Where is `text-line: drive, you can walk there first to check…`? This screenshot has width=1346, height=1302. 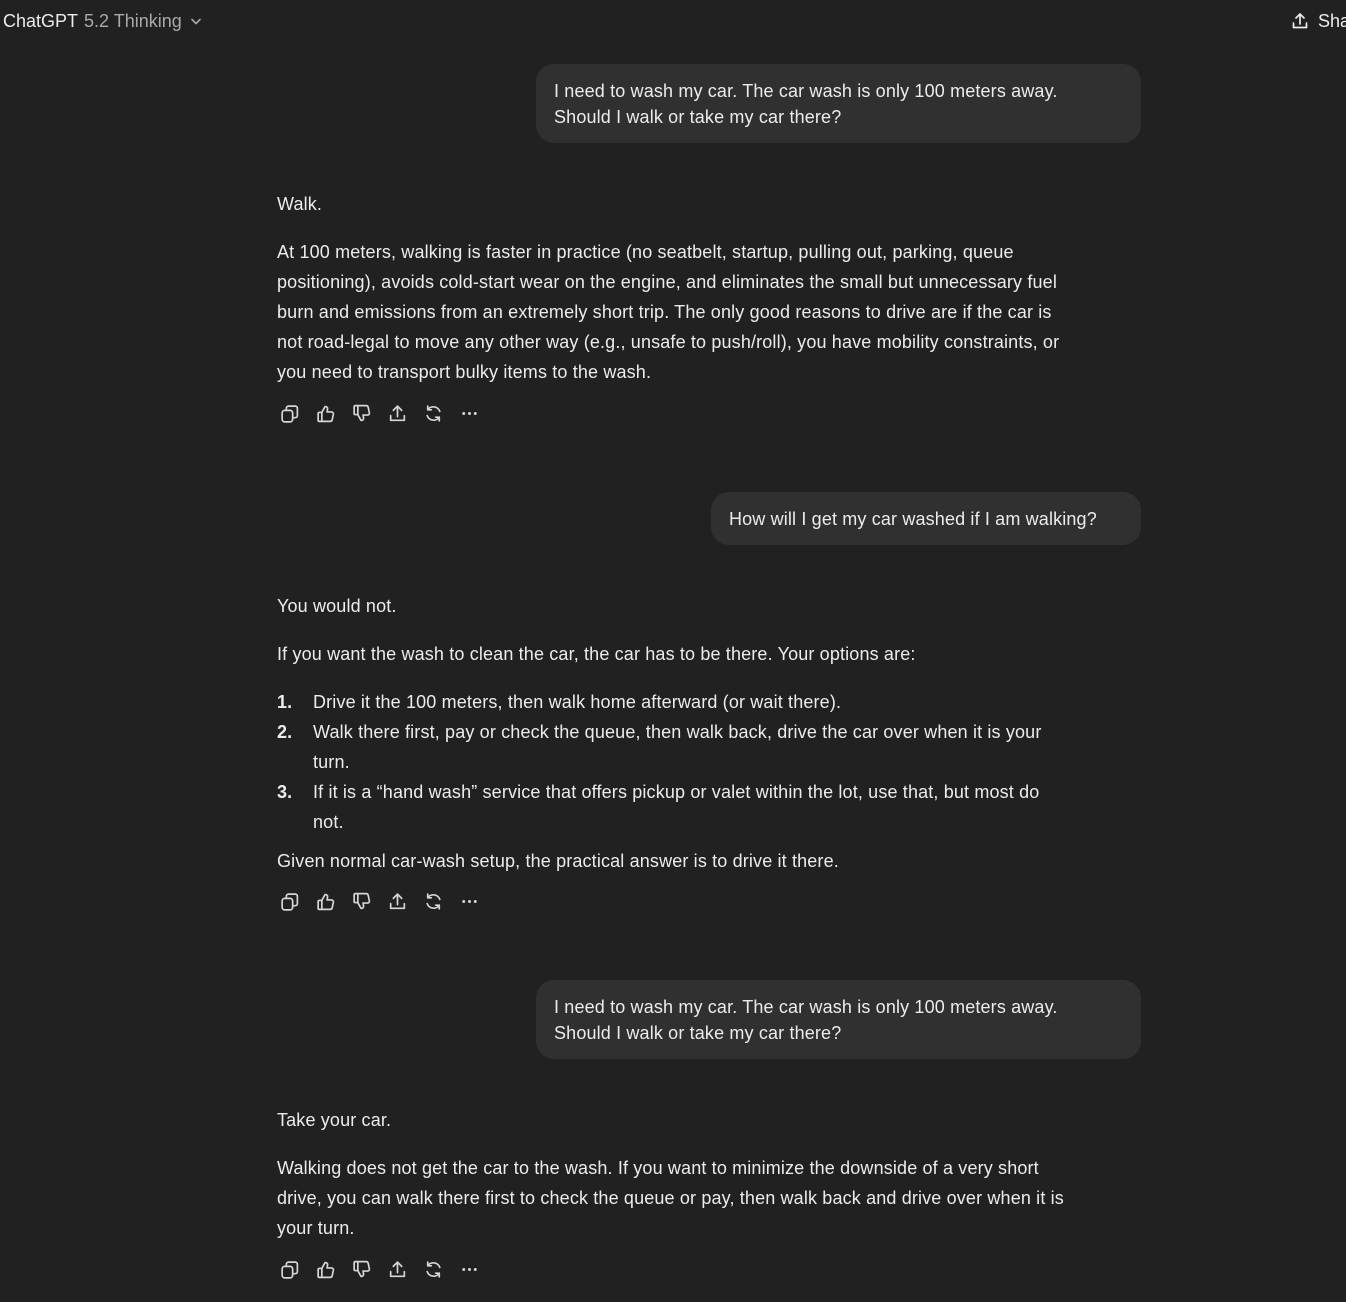
text-line: drive, you can walk there first to check… is located at coordinates (670, 1198).